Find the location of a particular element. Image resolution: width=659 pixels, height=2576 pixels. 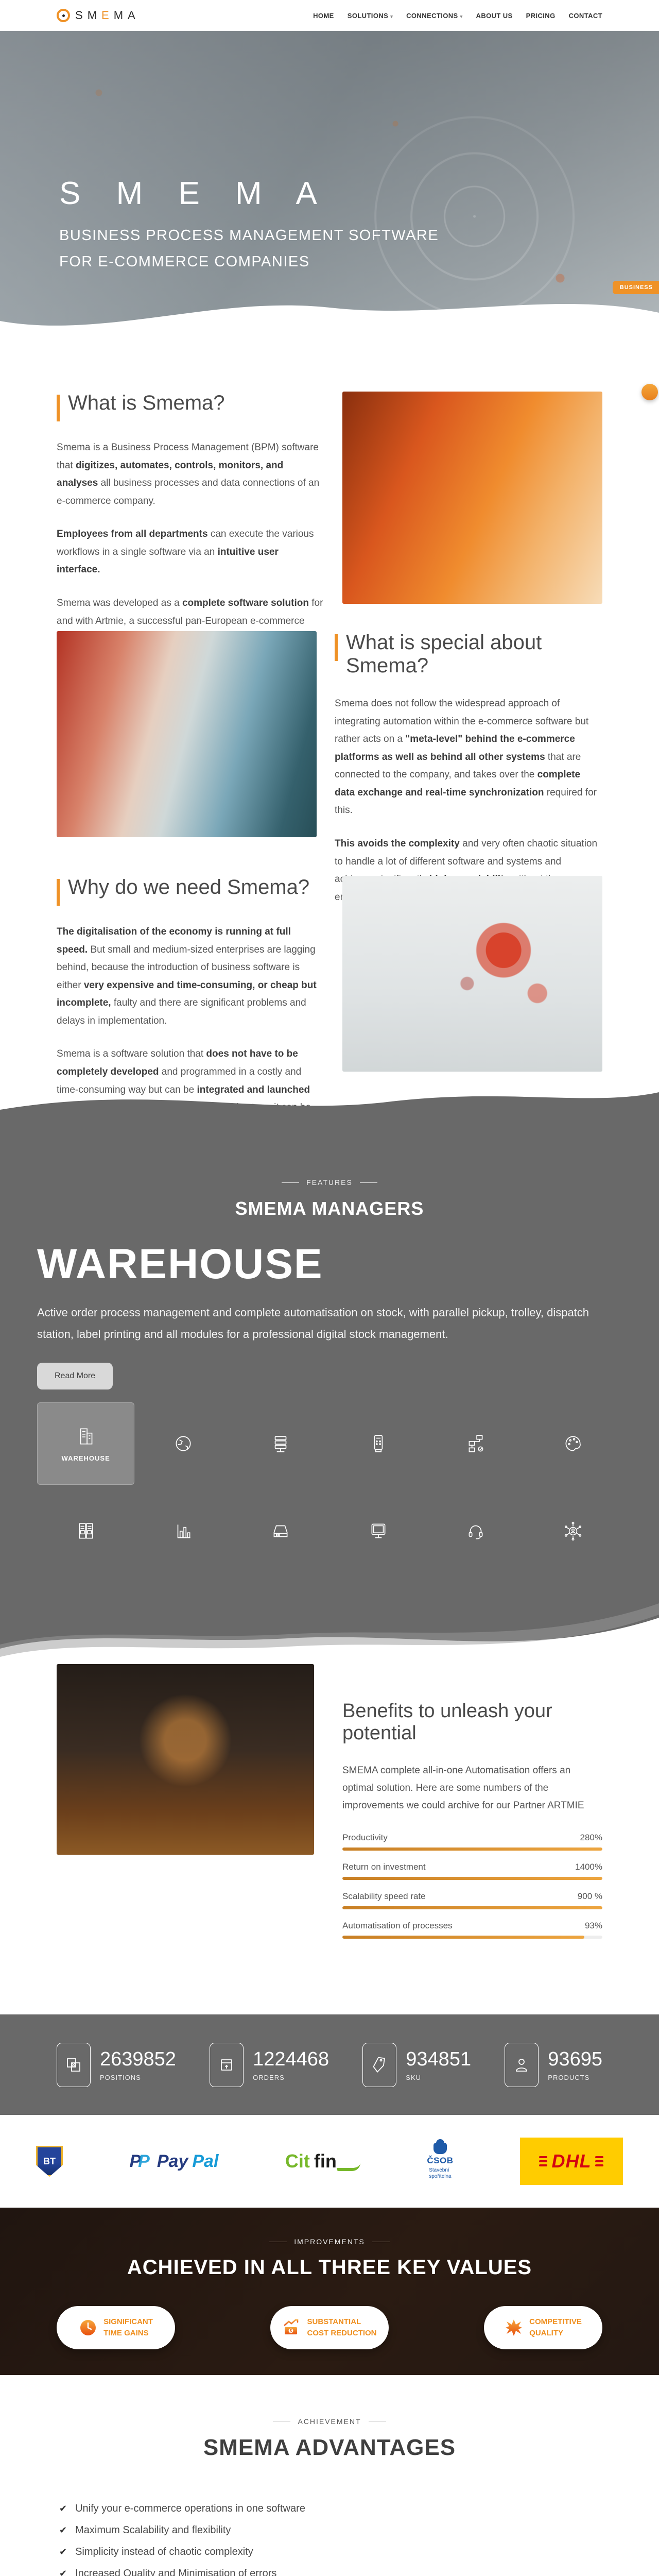

logo-citfin: Cit fin is located at coordinates (323, 2161).